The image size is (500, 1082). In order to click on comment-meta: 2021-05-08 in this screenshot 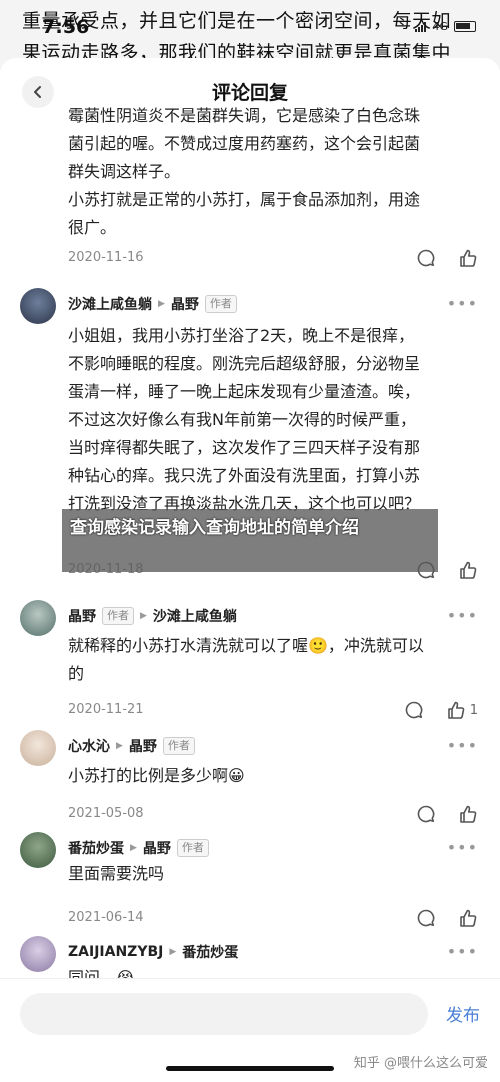, I will do `click(273, 814)`.